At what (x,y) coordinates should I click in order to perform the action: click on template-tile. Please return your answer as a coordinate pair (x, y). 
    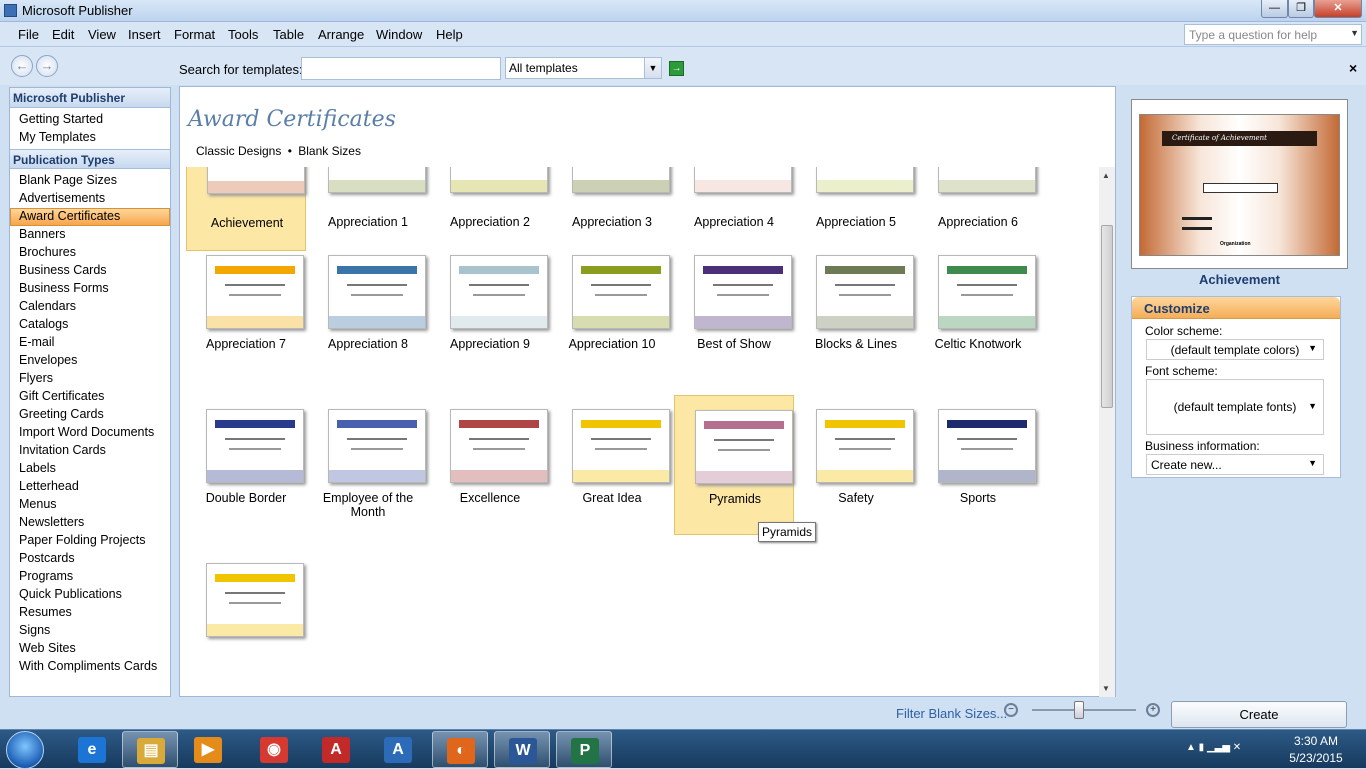
    Looking at the image, I should click on (246, 619).